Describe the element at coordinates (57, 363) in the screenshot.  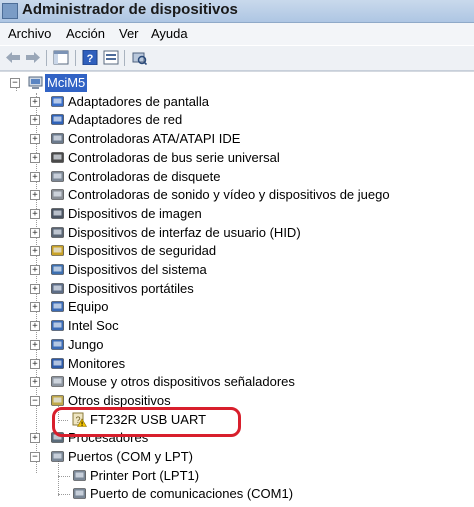
I see `monitor-icon` at that location.